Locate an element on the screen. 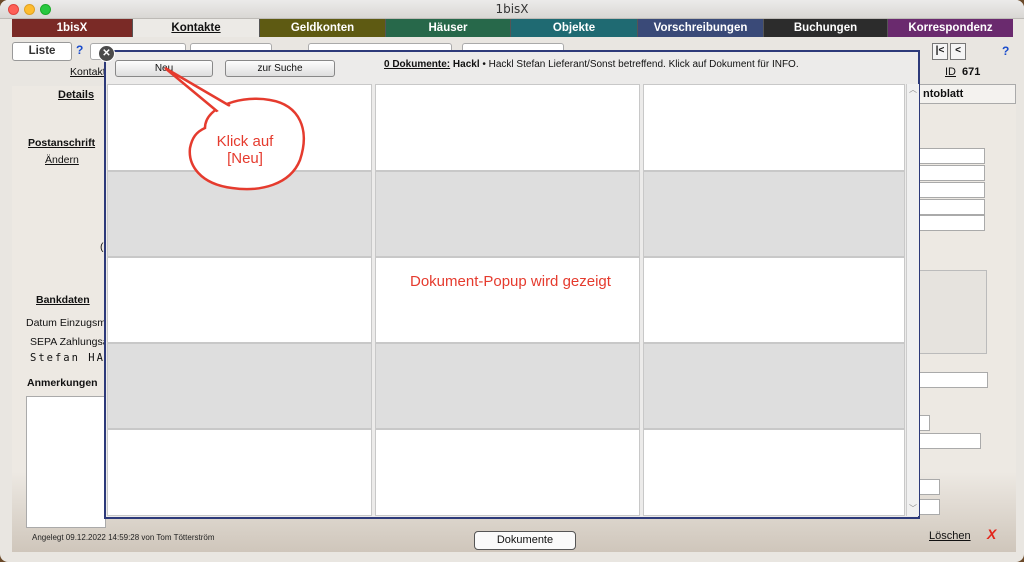  callout-text: Klick auf [Neu] is located at coordinates (245, 150).